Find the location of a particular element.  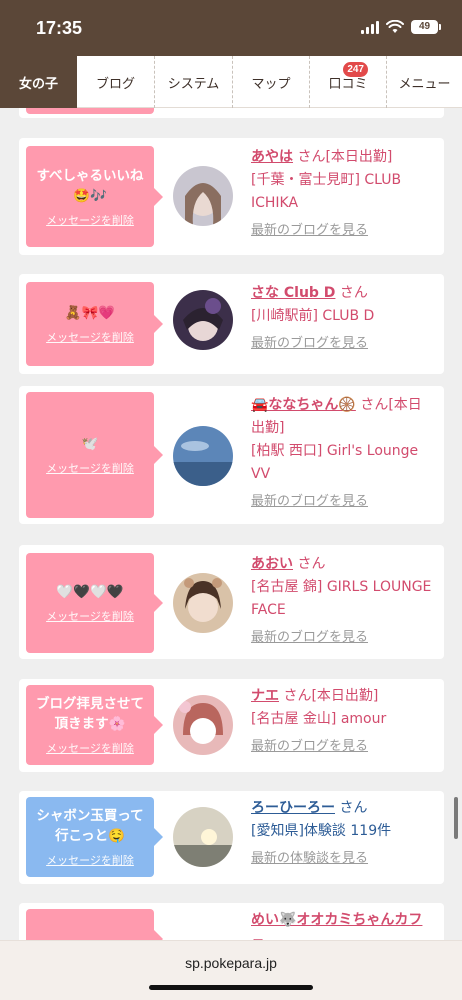

status-icons: 49 is located at coordinates (401, 27).